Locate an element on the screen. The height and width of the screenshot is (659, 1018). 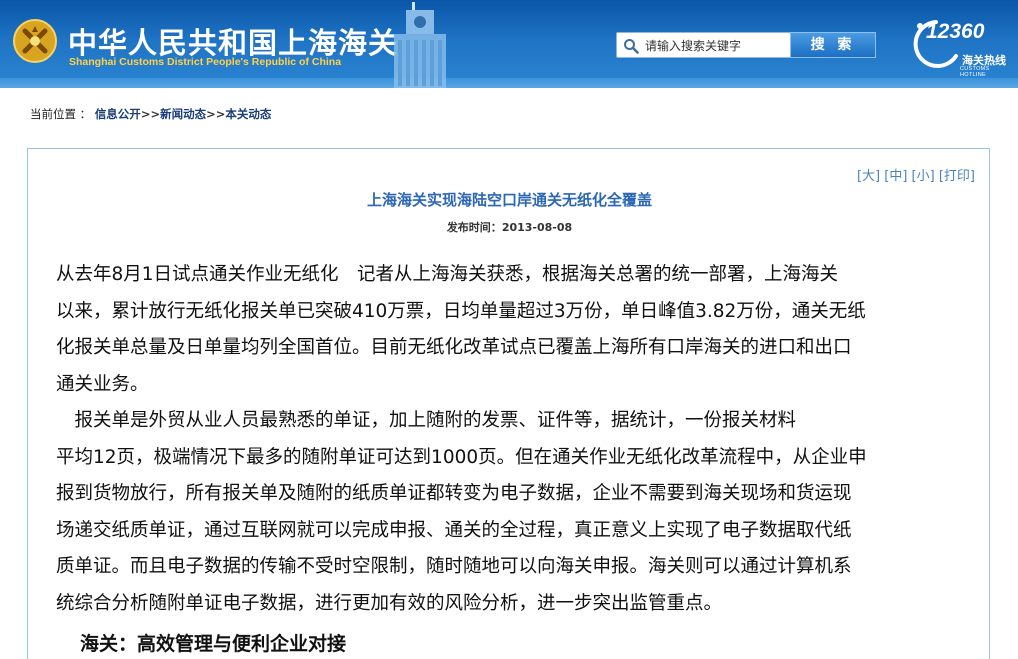
font-size-tools: [大] [中] [小] [打印] is located at coordinates (916, 174).